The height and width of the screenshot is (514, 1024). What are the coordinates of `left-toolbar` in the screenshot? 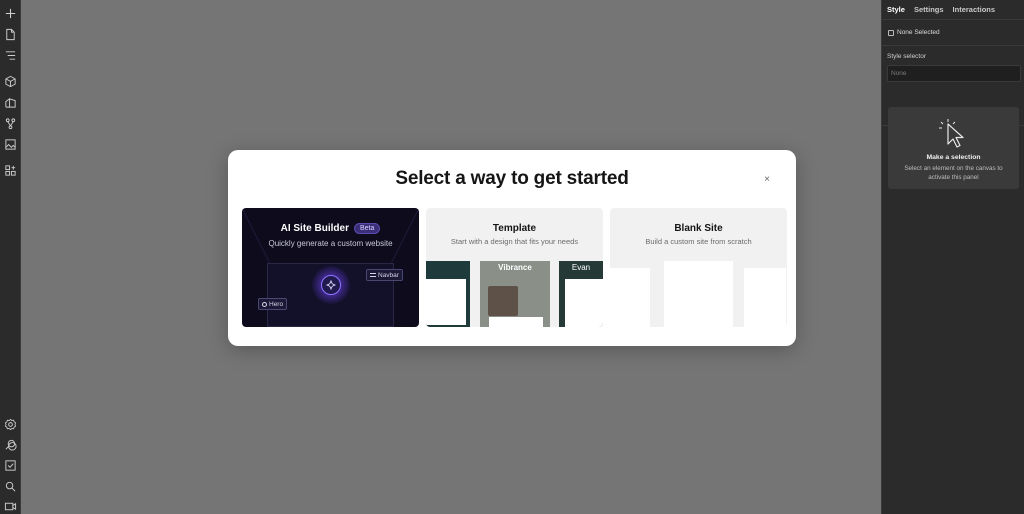 It's located at (10, 257).